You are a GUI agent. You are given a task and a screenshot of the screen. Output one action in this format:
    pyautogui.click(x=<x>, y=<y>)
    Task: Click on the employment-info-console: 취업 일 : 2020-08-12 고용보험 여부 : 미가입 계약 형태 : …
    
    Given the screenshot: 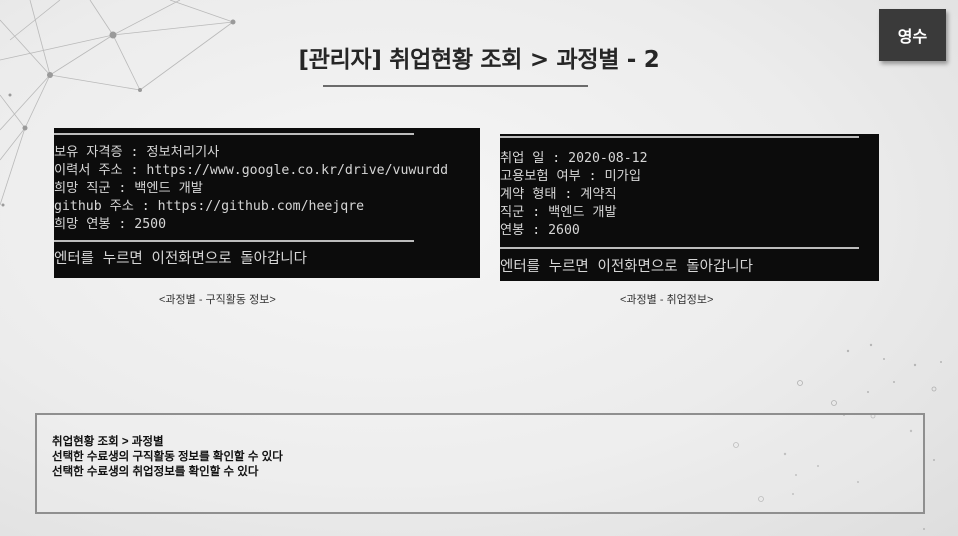 What is the action you would take?
    pyautogui.click(x=689, y=207)
    